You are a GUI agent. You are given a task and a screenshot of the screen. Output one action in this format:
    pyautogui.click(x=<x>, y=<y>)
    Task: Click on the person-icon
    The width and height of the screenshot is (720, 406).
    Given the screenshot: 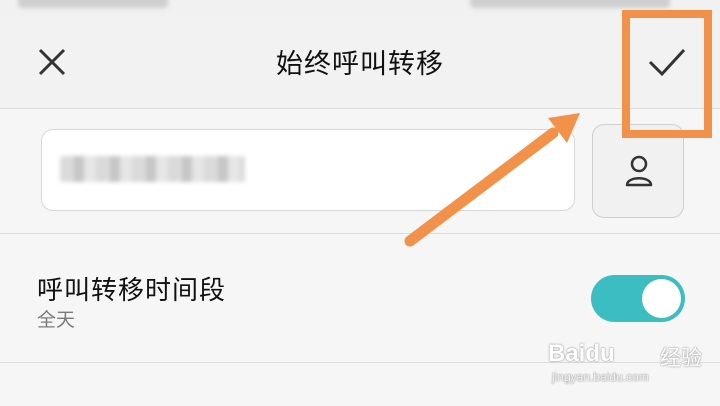 What is the action you would take?
    pyautogui.click(x=639, y=171)
    